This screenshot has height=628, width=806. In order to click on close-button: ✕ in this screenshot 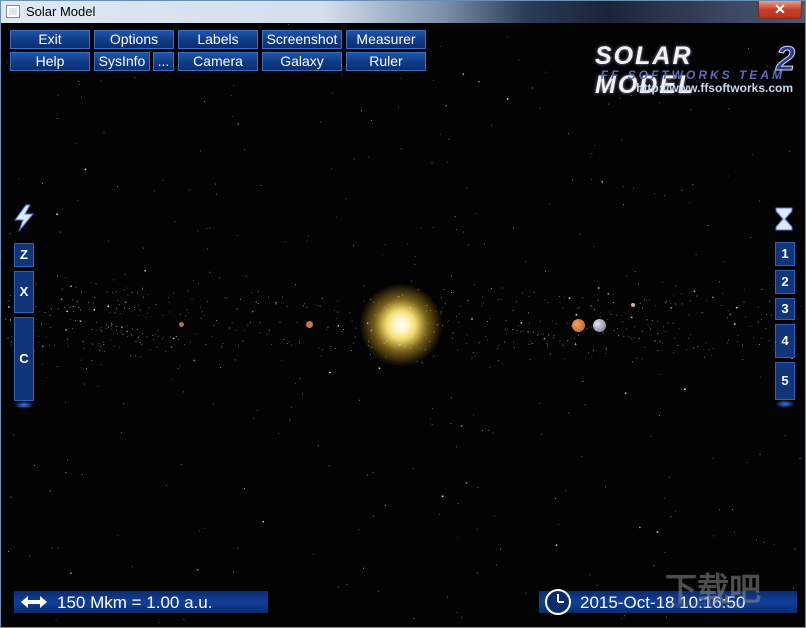, I will do `click(780, 10)`.